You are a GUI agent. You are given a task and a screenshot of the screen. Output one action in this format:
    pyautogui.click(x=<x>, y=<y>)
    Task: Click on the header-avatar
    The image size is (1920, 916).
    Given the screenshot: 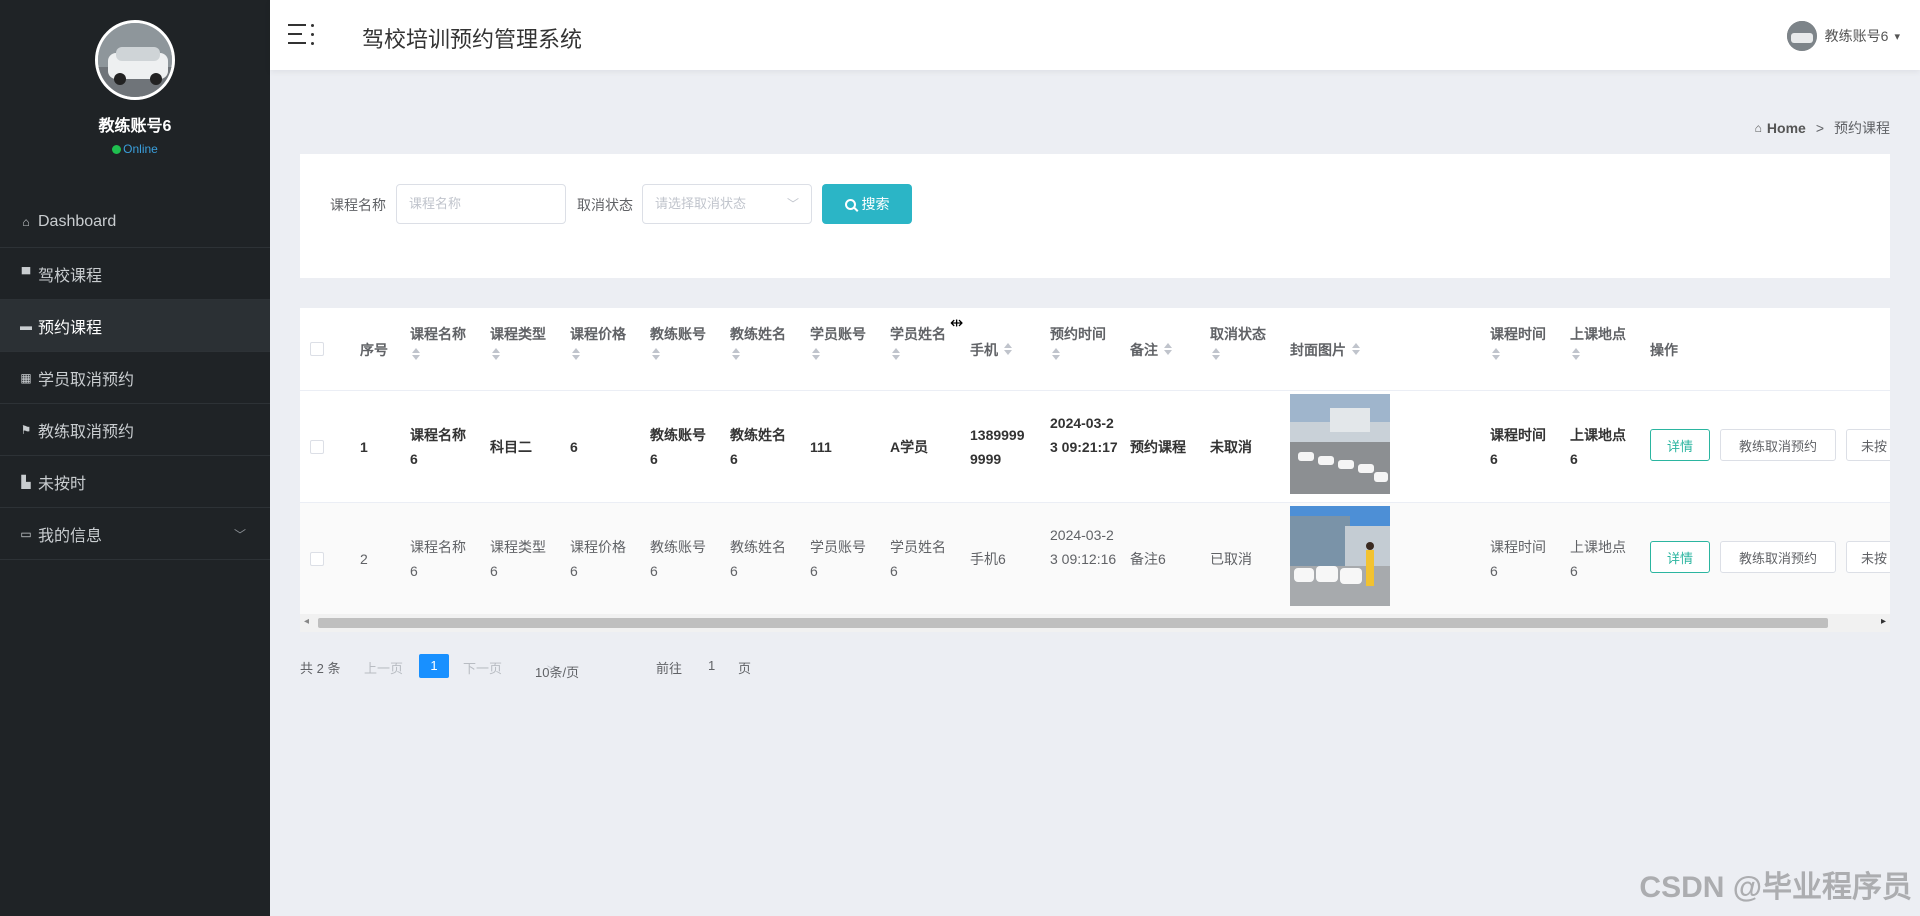 What is the action you would take?
    pyautogui.click(x=1801, y=36)
    